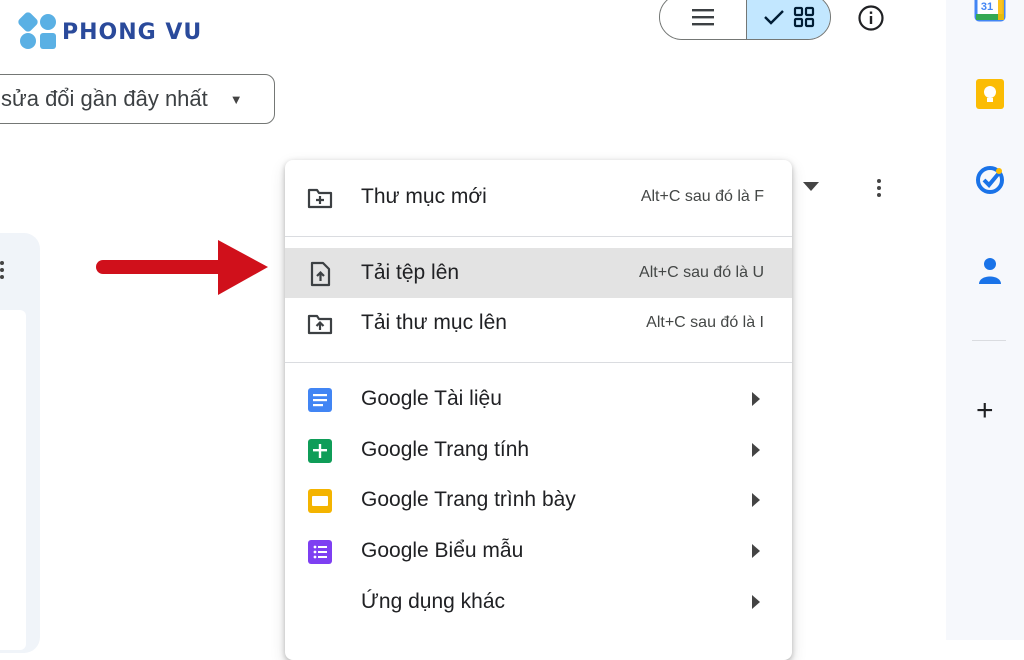 Image resolution: width=1024 pixels, height=660 pixels. Describe the element at coordinates (538, 551) in the screenshot. I see `menu-item-google-forms: Google Biểu mẫu` at that location.